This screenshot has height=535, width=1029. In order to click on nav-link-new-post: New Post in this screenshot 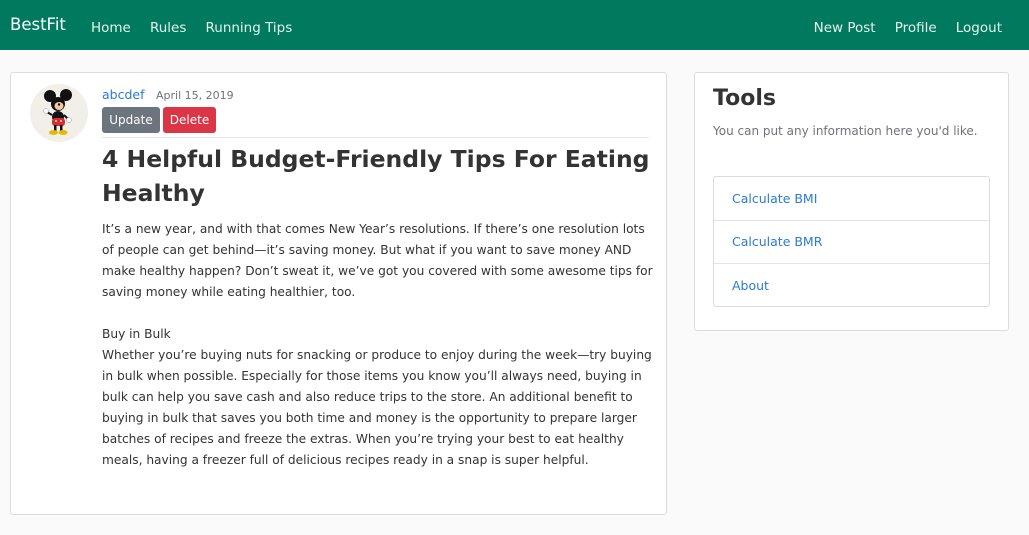, I will do `click(845, 28)`.